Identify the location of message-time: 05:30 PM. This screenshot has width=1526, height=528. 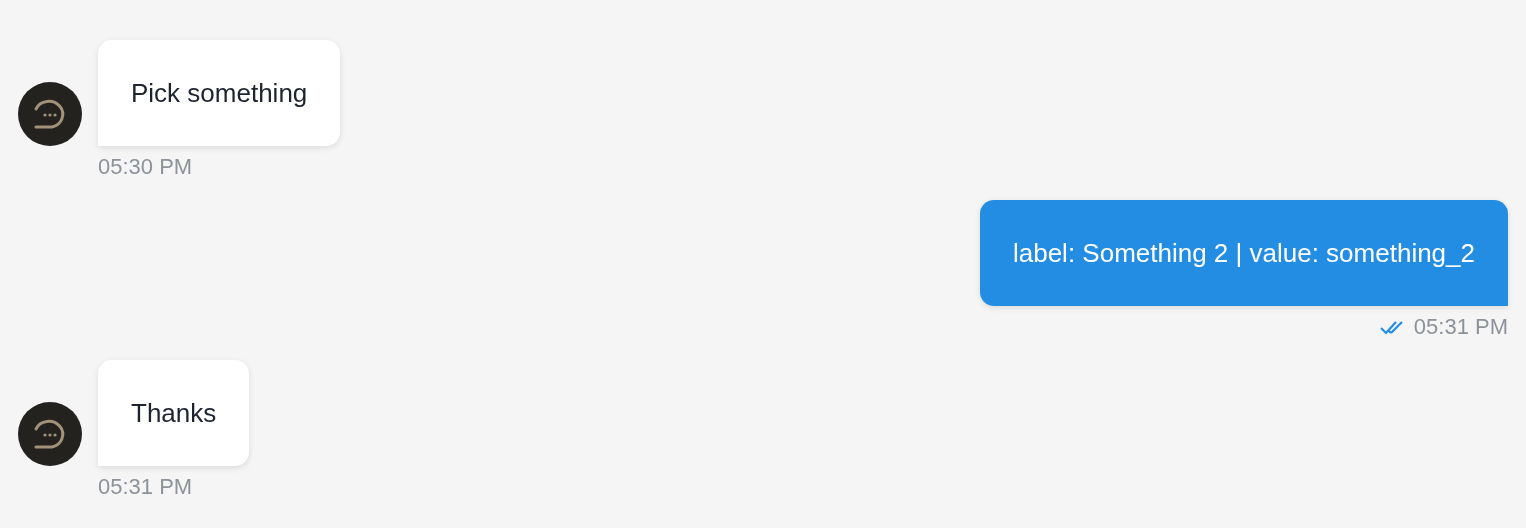
(145, 167).